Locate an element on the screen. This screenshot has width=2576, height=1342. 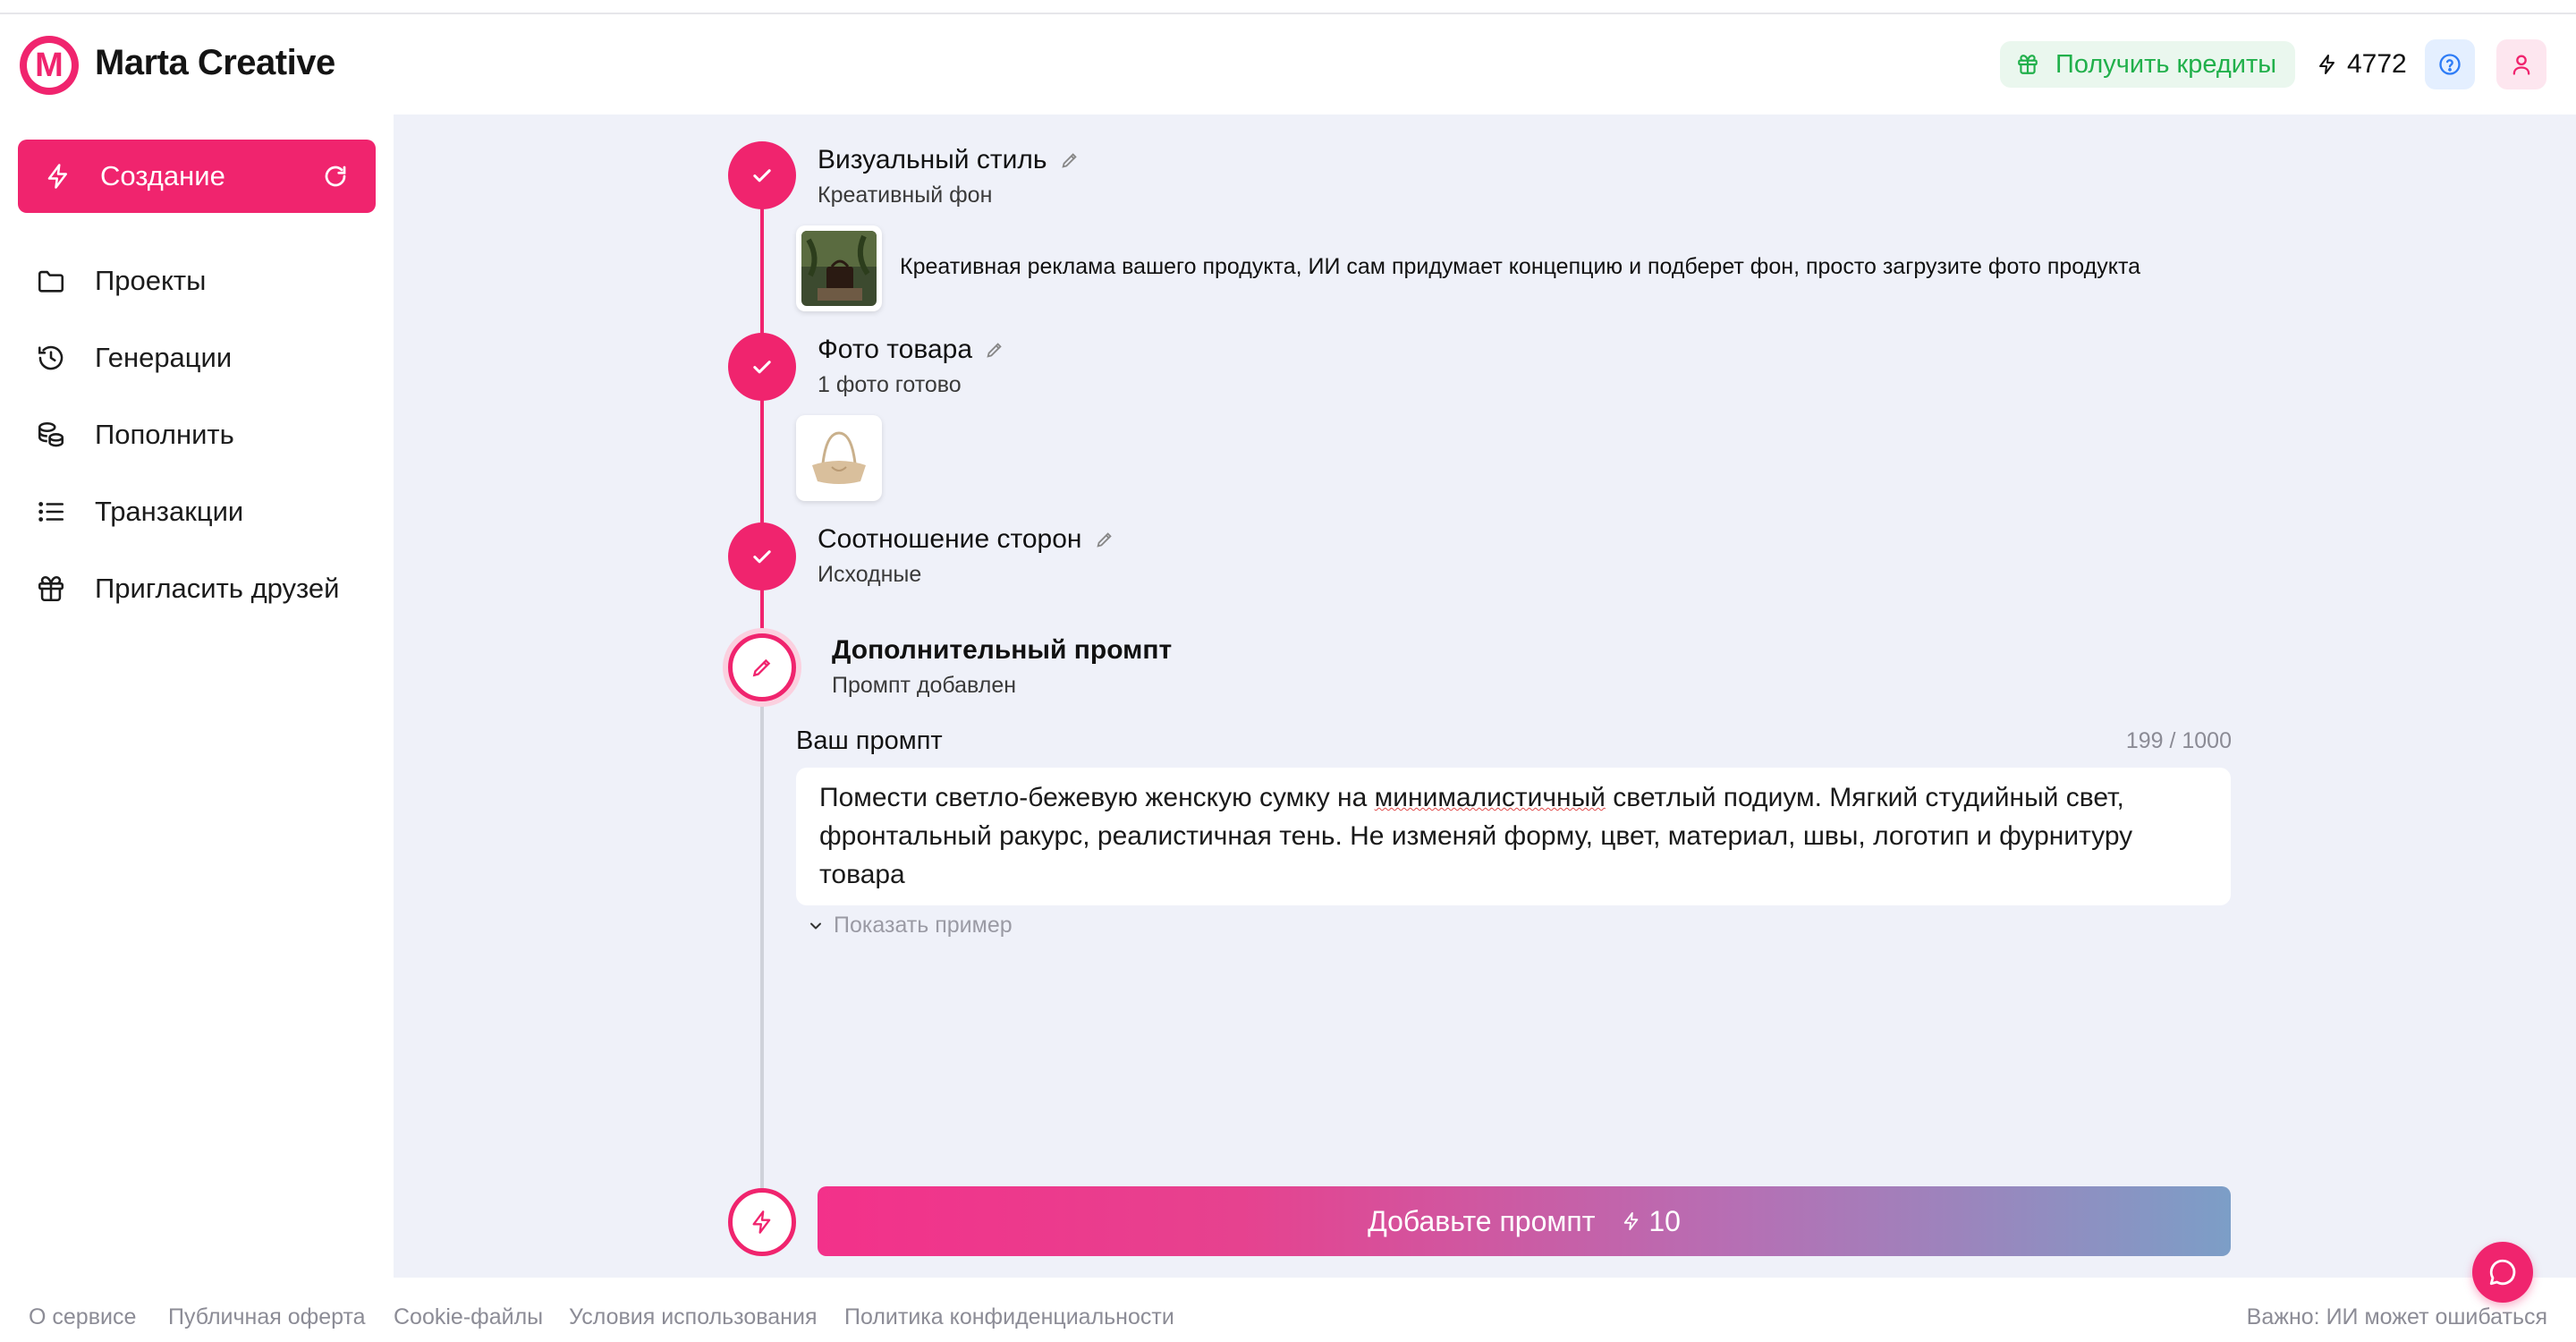
step-title-extra-prompt: Дополнительный промпт is located at coordinates (1002, 651).